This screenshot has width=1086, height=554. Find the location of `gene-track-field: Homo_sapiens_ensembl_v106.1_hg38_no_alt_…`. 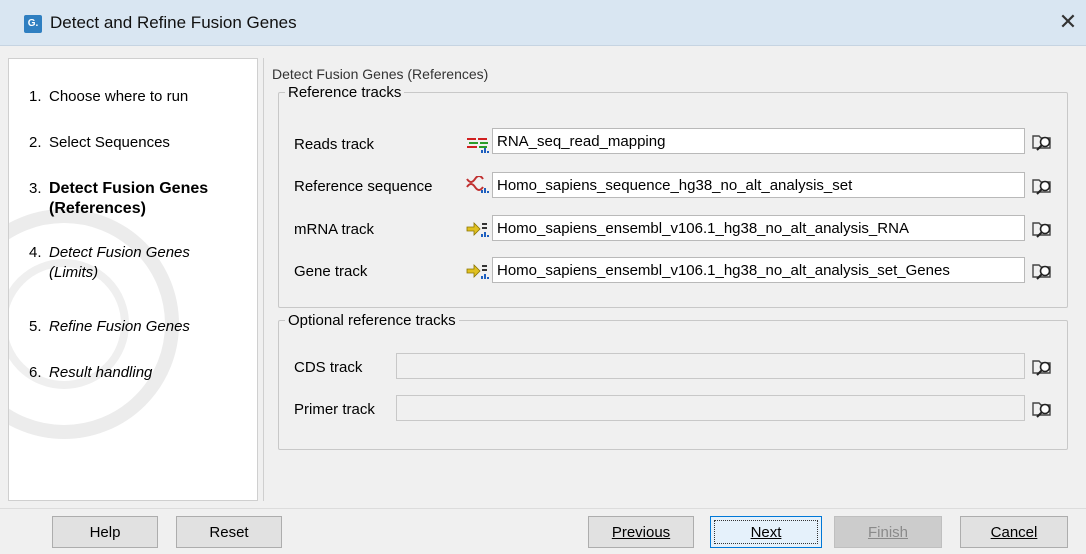

gene-track-field: Homo_sapiens_ensembl_v106.1_hg38_no_alt_… is located at coordinates (758, 270).